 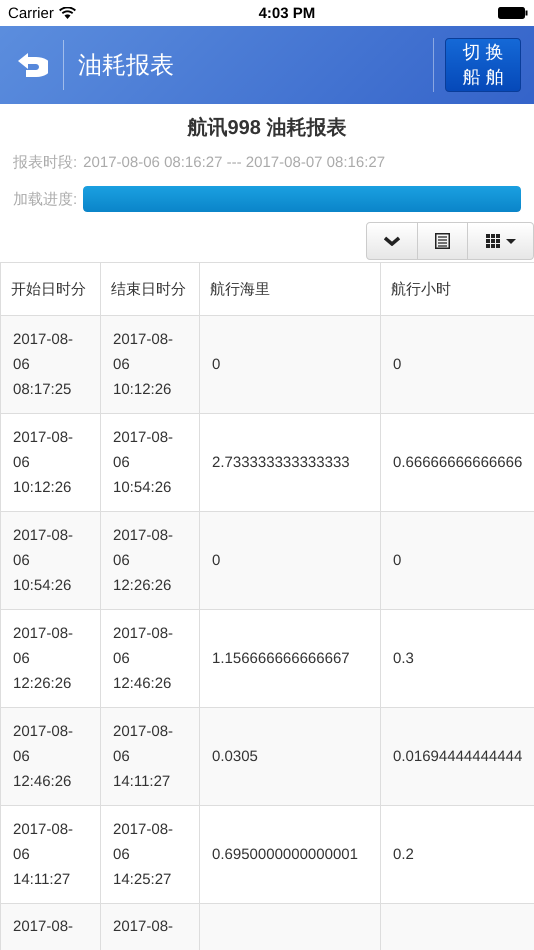 I want to click on switch-vessel-button: 切 换 船 舶, so click(x=483, y=65).